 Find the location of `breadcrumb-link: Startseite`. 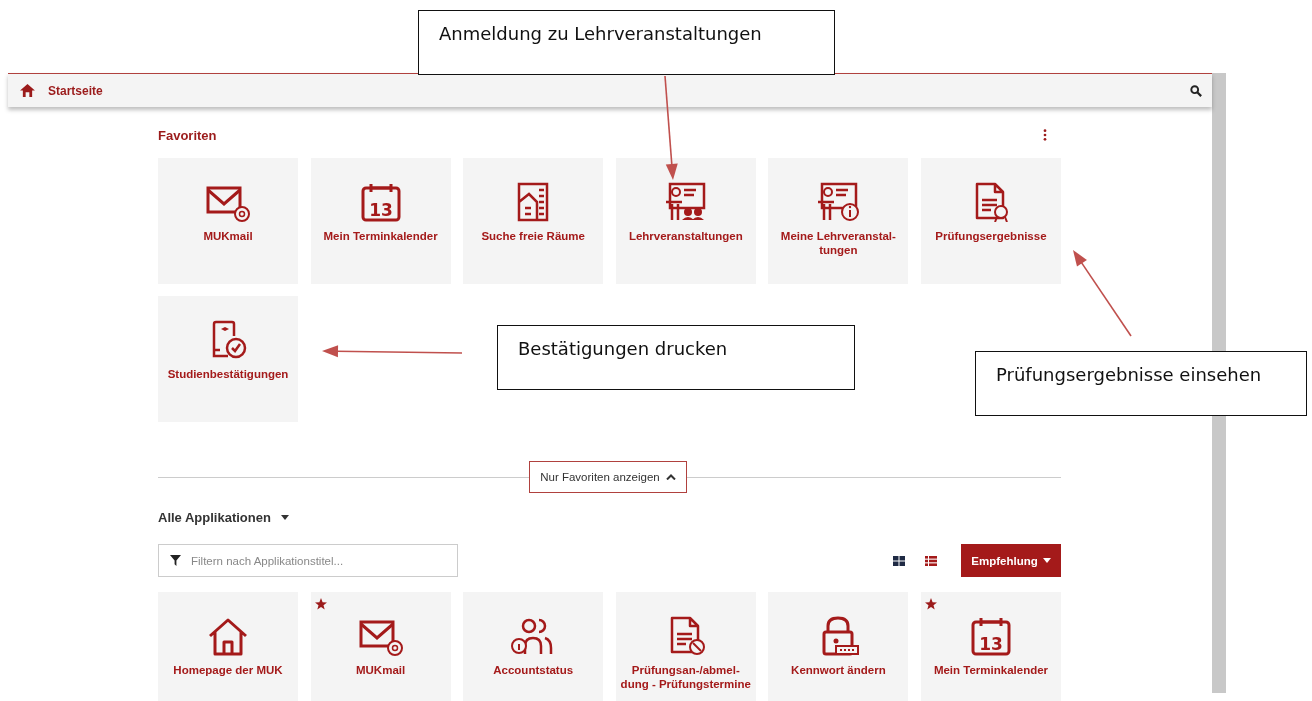

breadcrumb-link: Startseite is located at coordinates (75, 90).